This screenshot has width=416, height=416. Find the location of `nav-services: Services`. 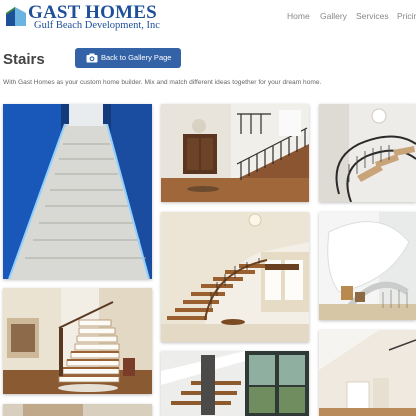

nav-services: Services is located at coordinates (372, 16).